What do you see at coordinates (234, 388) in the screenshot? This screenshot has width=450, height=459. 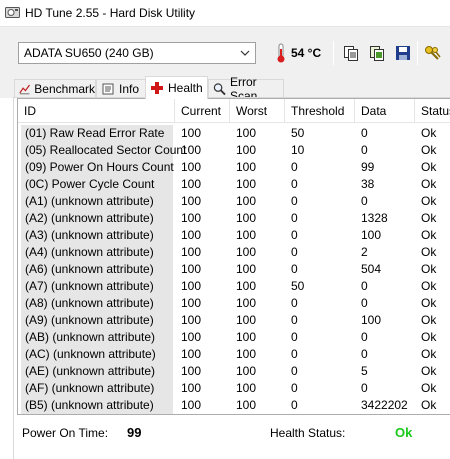 I see `table-row: (AF) (unknown attribute) 100 100 0 0 Ok` at bounding box center [234, 388].